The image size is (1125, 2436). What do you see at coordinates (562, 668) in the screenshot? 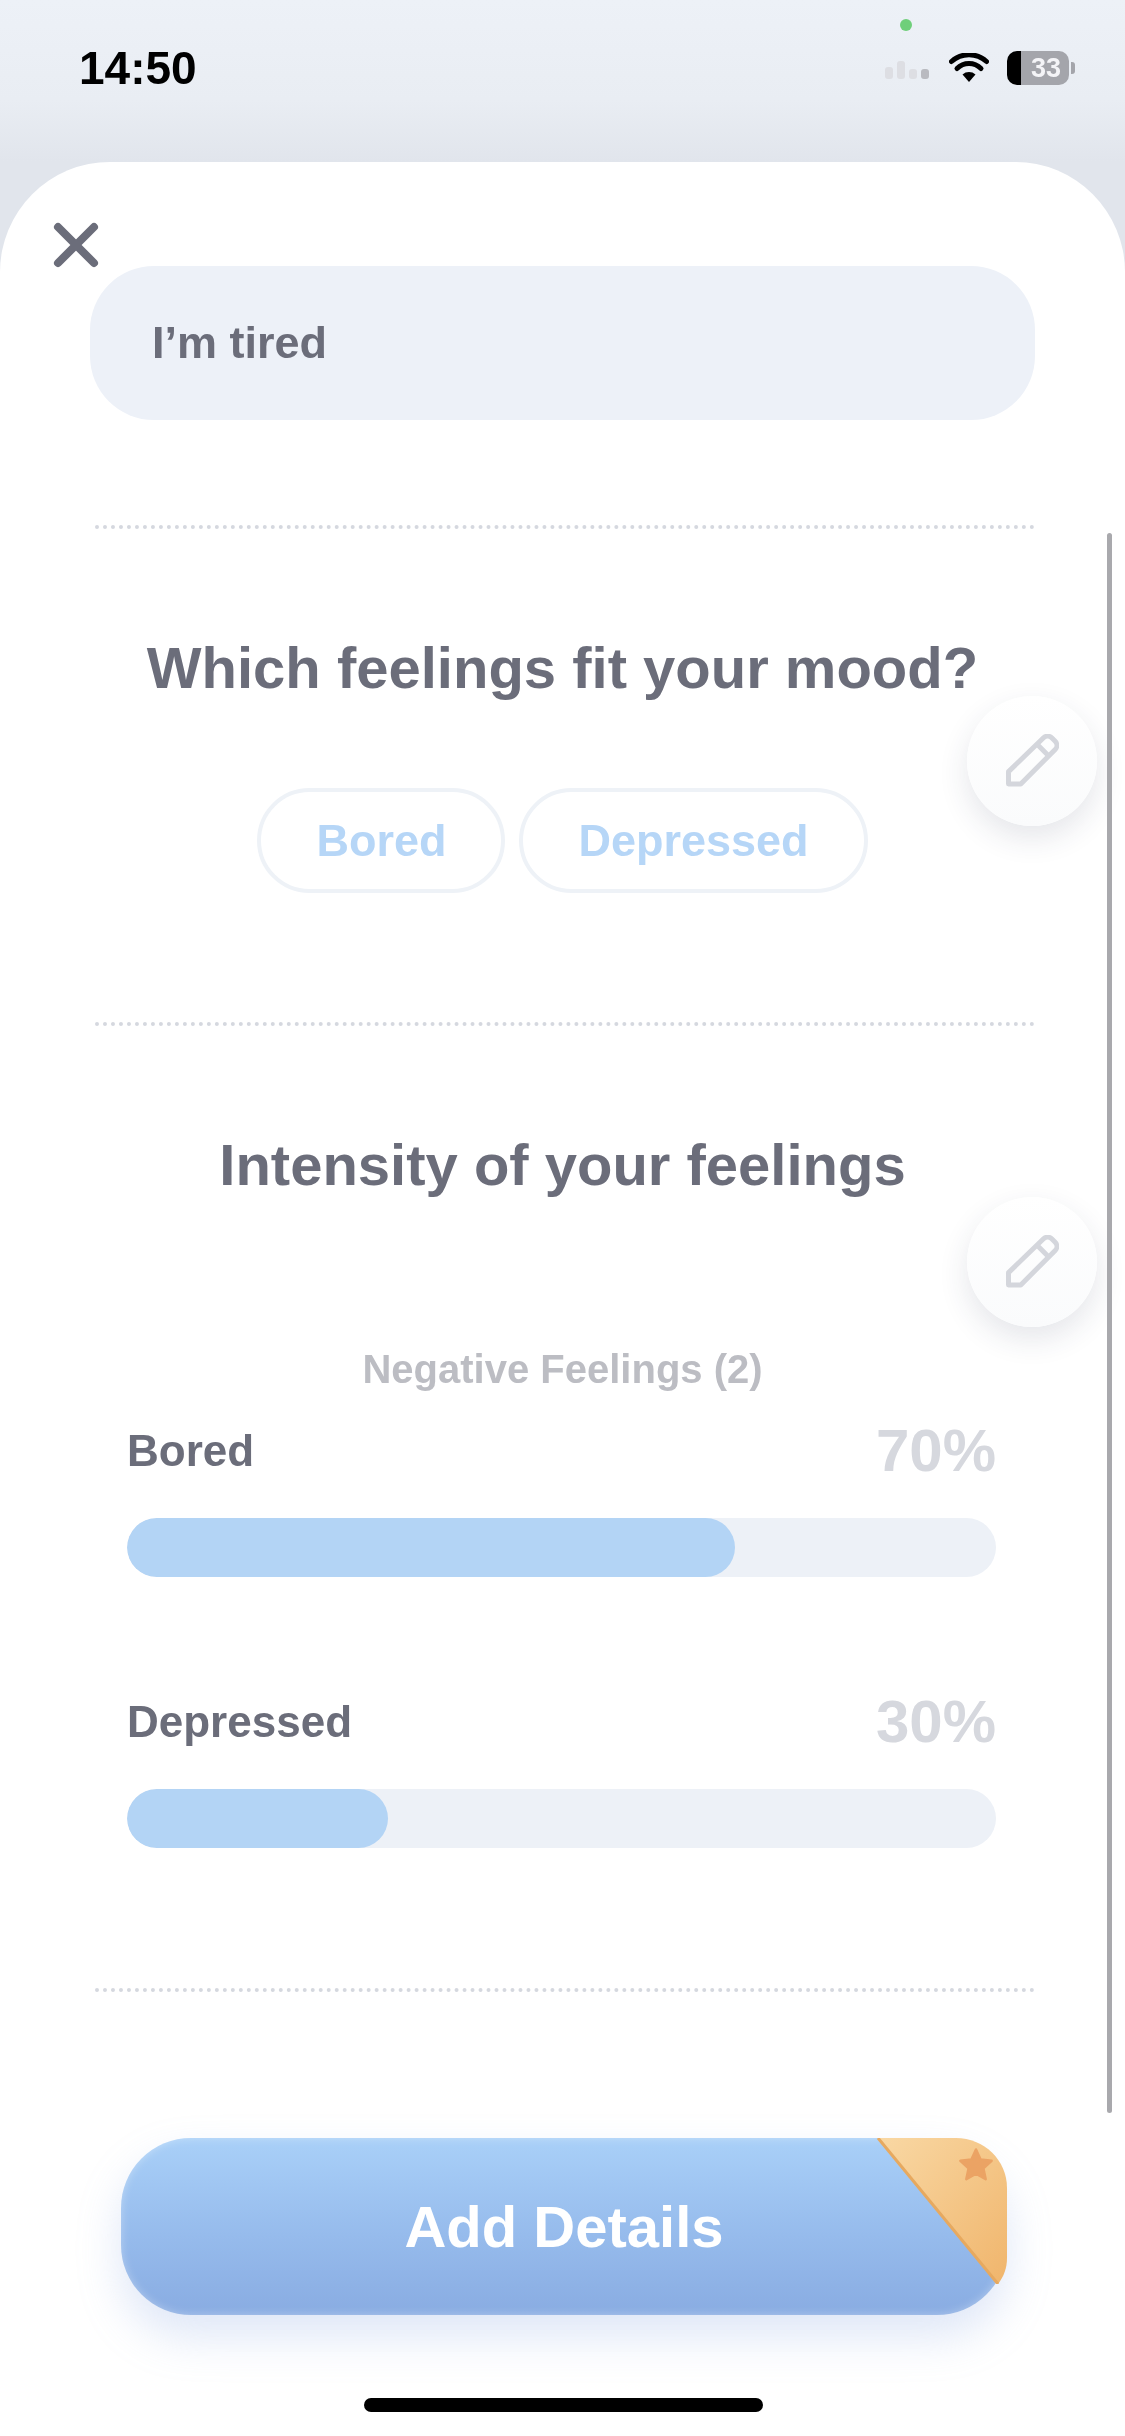
I see `section-title: Which feelings fit your mood?` at bounding box center [562, 668].